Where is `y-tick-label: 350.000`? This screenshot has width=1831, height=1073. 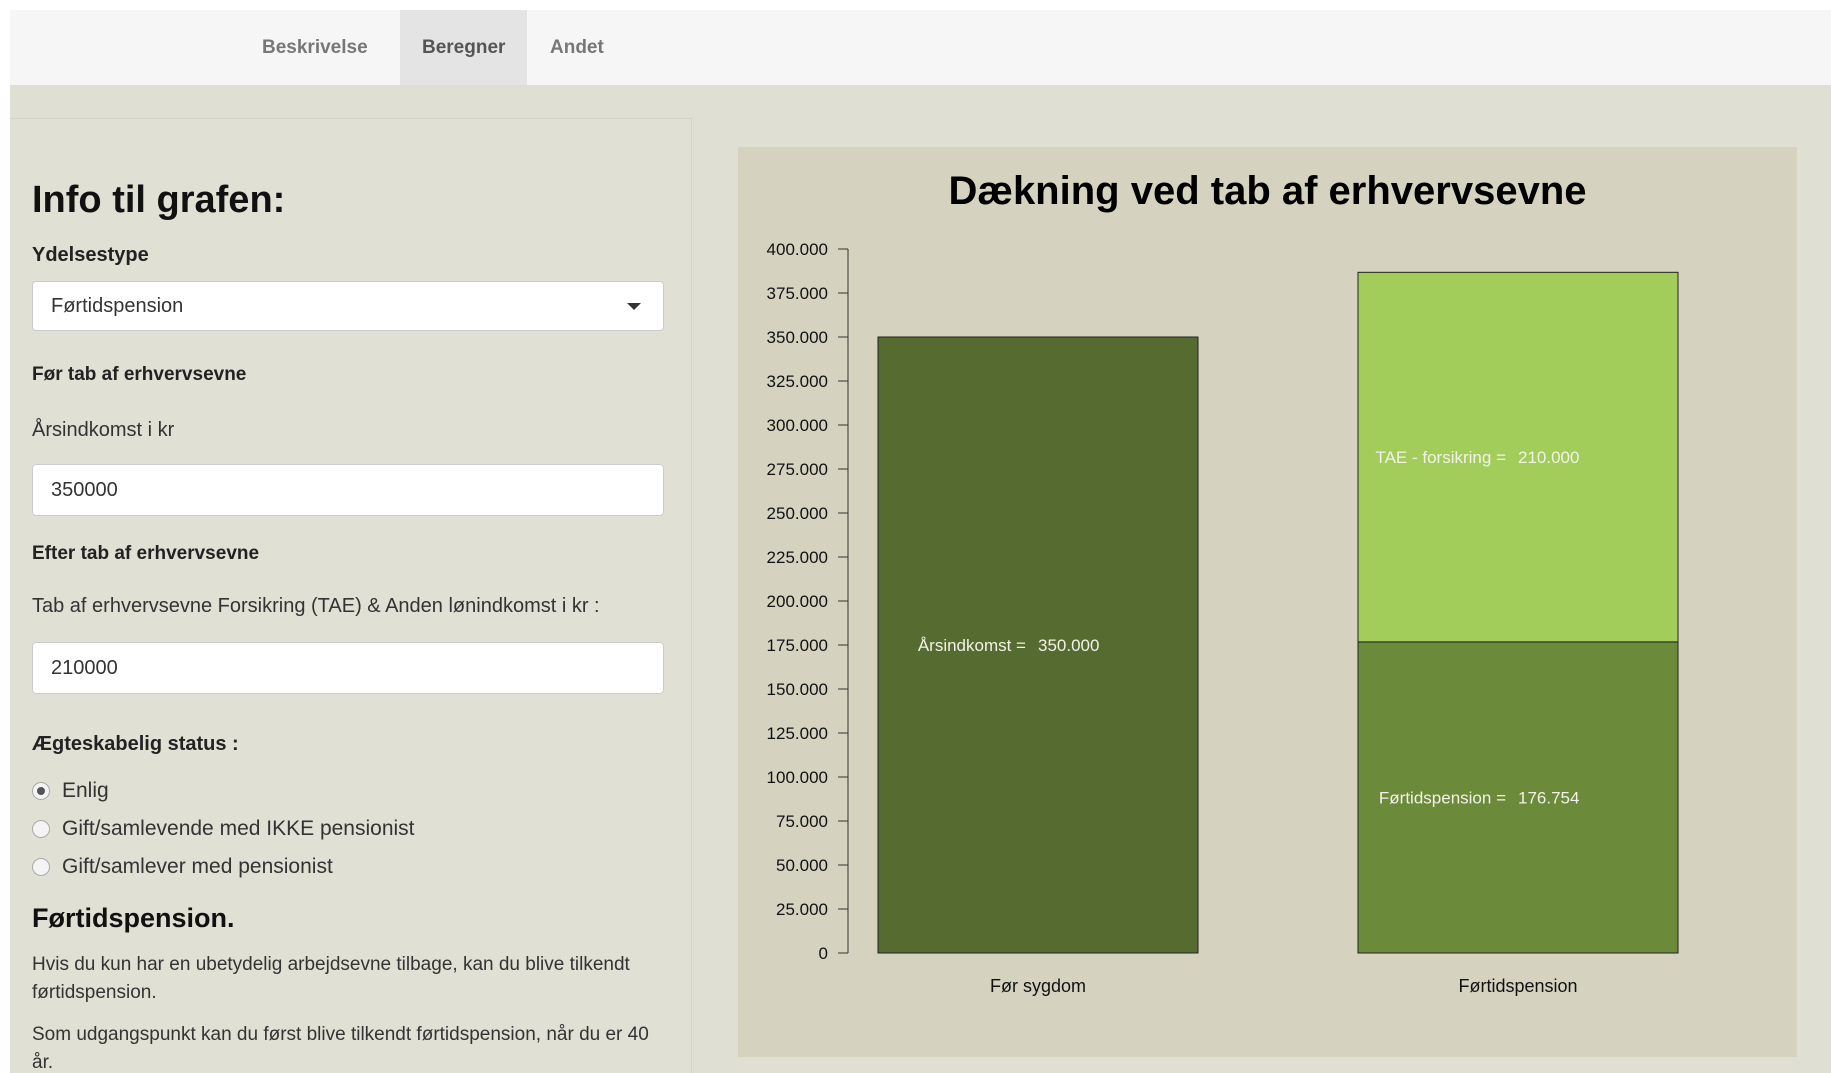 y-tick-label: 350.000 is located at coordinates (797, 337).